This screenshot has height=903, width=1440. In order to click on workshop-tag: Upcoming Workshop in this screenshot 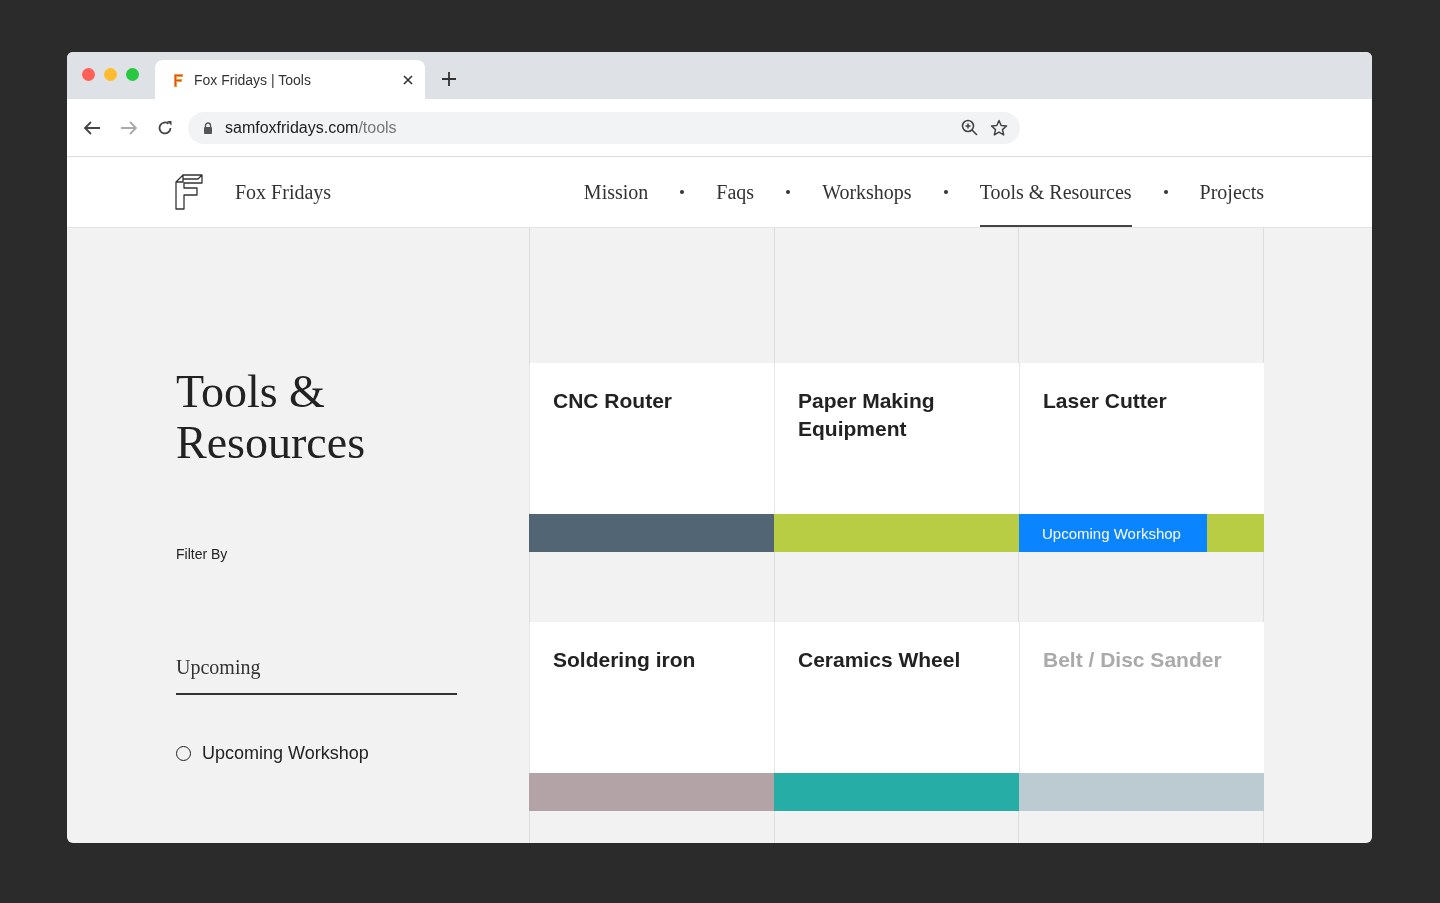, I will do `click(1113, 533)`.